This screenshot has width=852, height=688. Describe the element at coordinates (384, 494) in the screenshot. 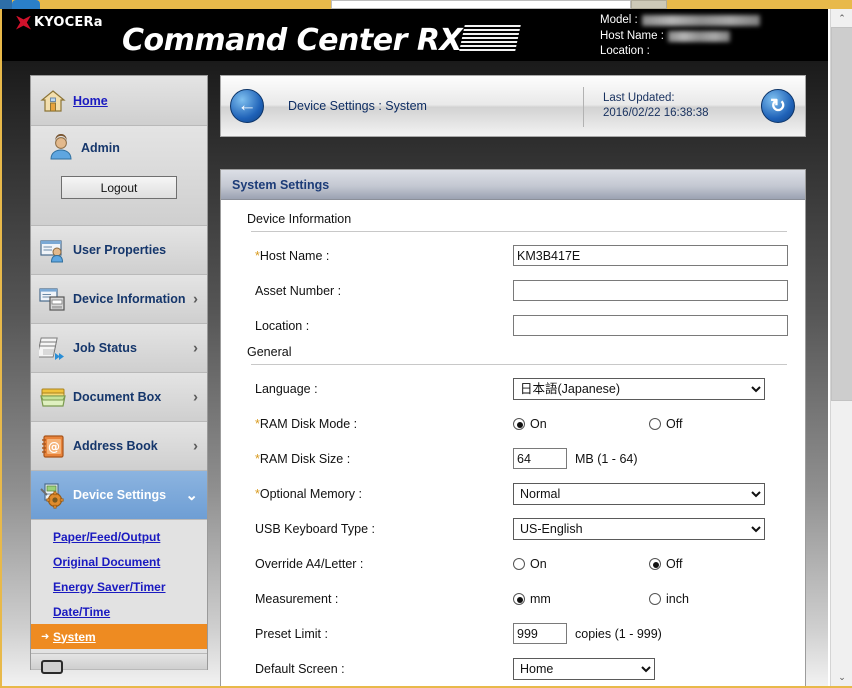

I see `label-optional-memory: *Optional Memory :` at that location.